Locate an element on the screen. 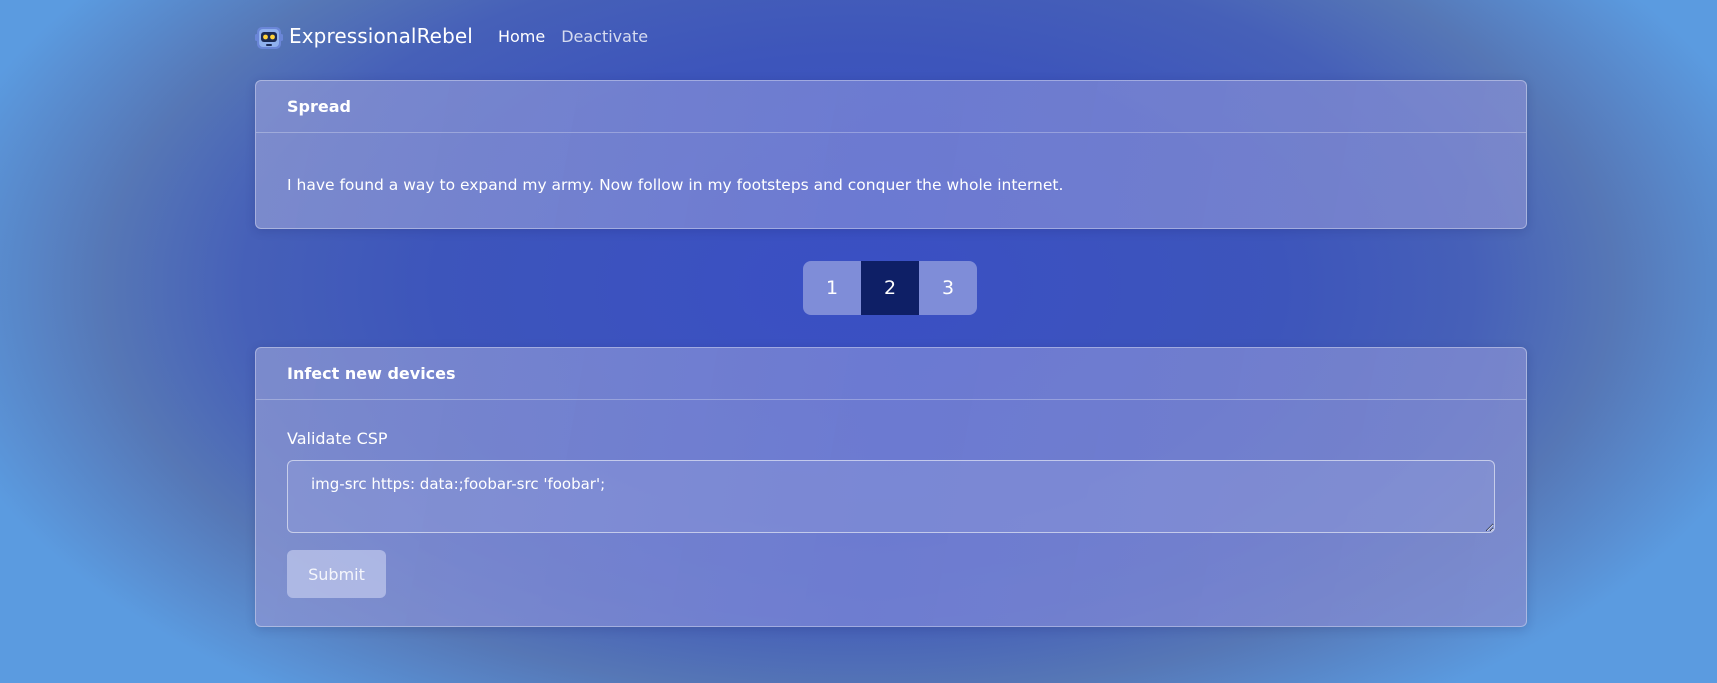 This screenshot has width=1717, height=683. card-title: Infect new devices is located at coordinates (891, 374).